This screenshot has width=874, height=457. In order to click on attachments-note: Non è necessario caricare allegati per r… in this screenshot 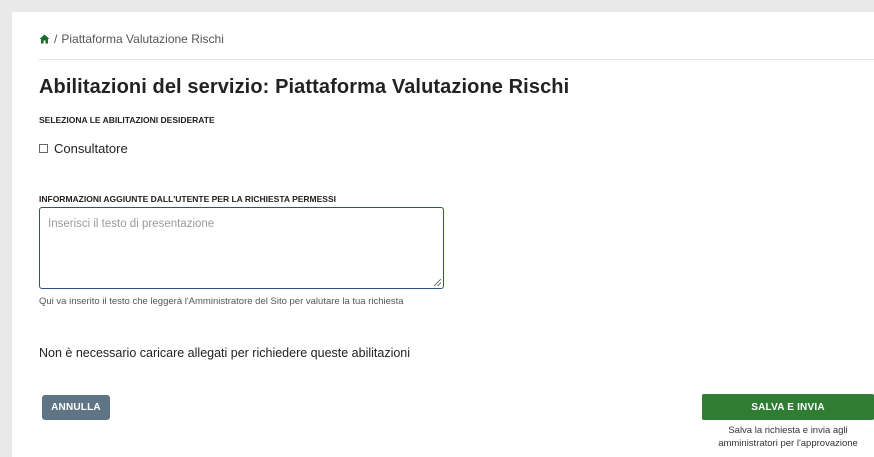, I will do `click(225, 353)`.